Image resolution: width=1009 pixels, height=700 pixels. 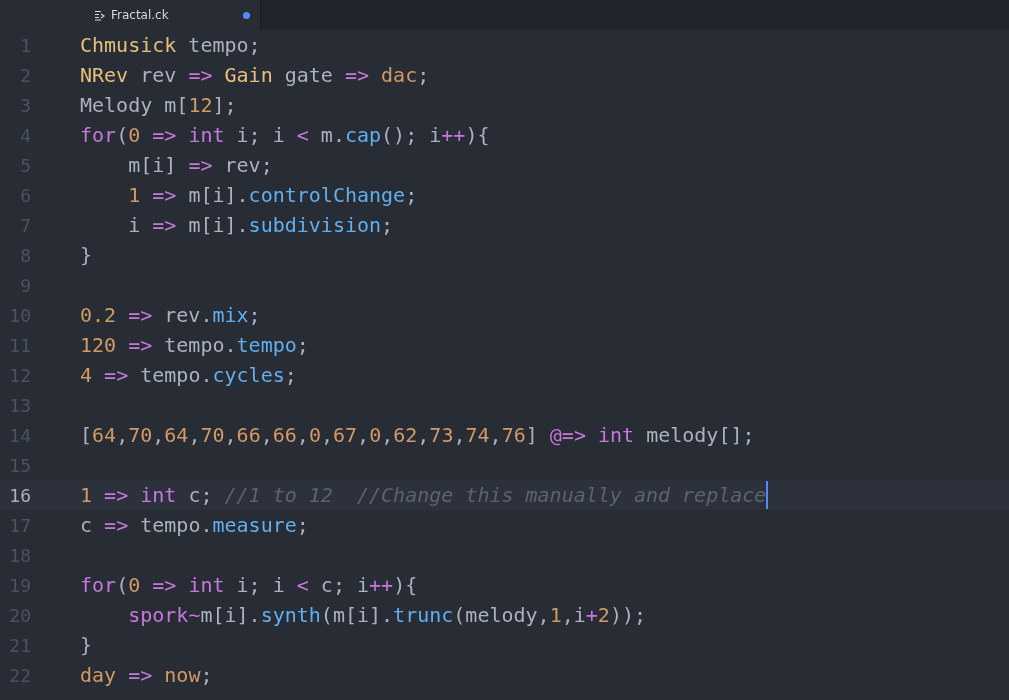 What do you see at coordinates (170, 315) in the screenshot?
I see `code-line: 0.2 => rev.mix;` at bounding box center [170, 315].